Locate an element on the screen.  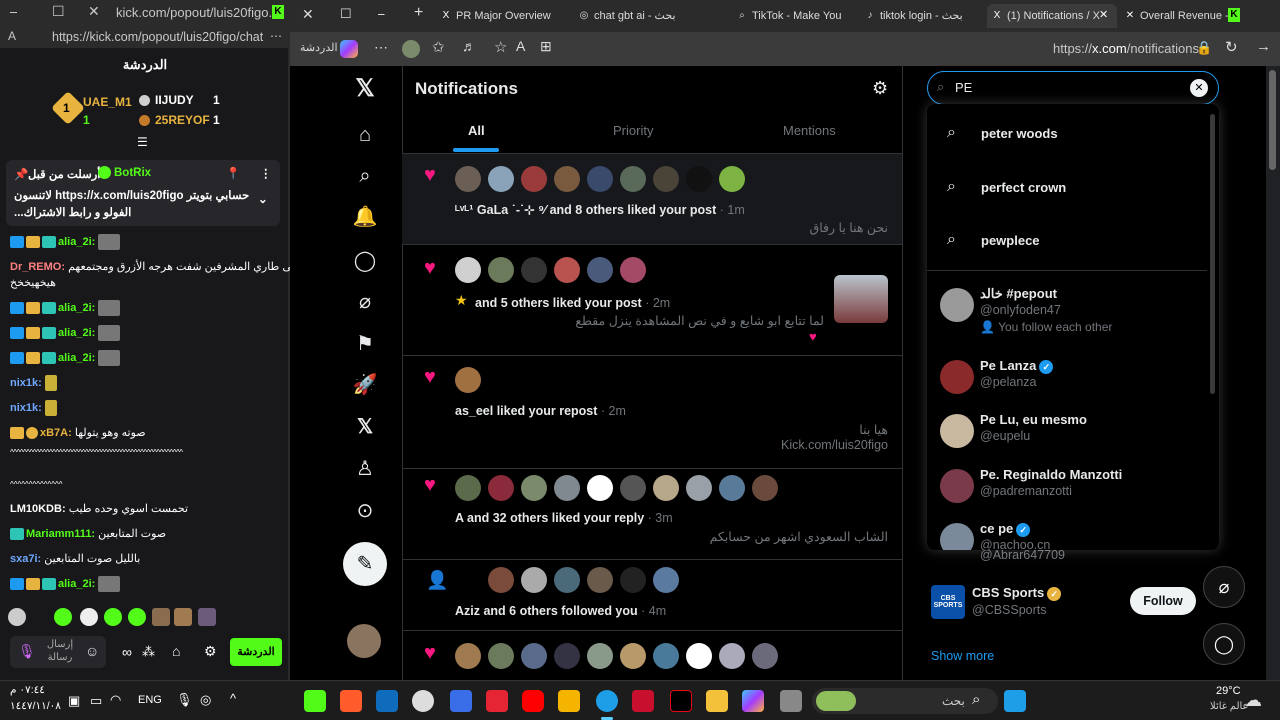
notification-item: 👤 Aziz and 6 others followed you · 4m is located at coordinates (652, 590).